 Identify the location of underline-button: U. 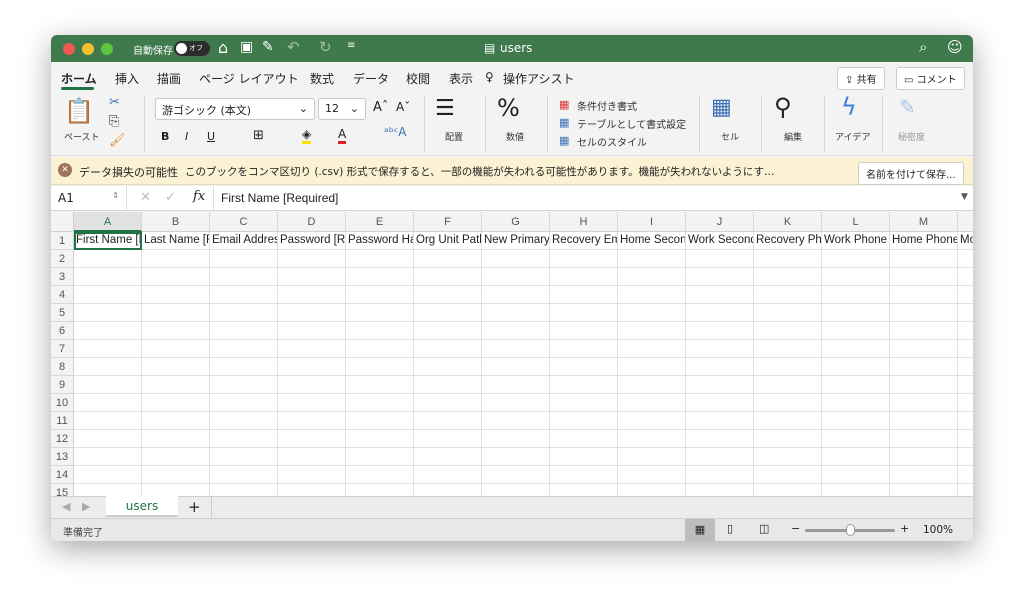
(211, 136).